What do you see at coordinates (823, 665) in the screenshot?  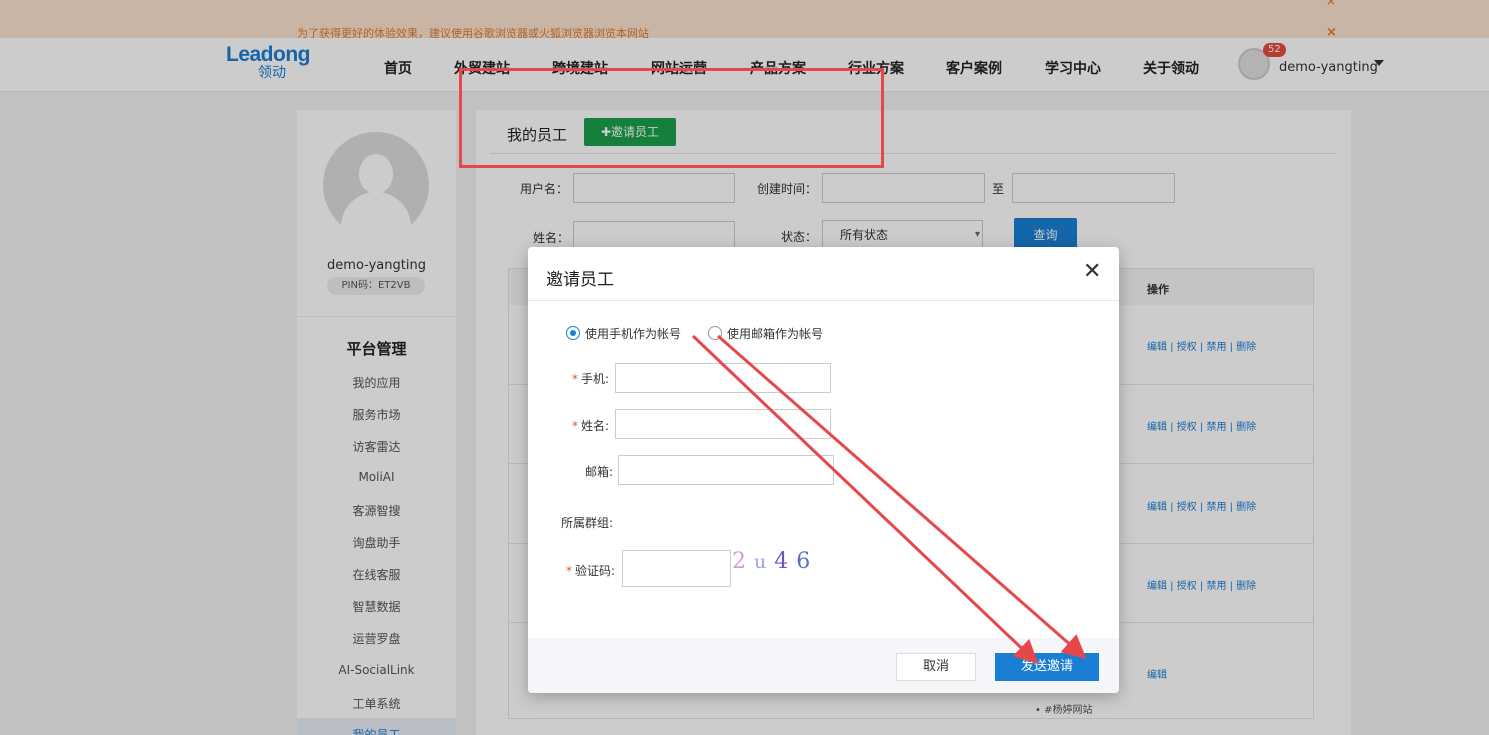 I see `dialog-footer: 取消 发送邀请` at bounding box center [823, 665].